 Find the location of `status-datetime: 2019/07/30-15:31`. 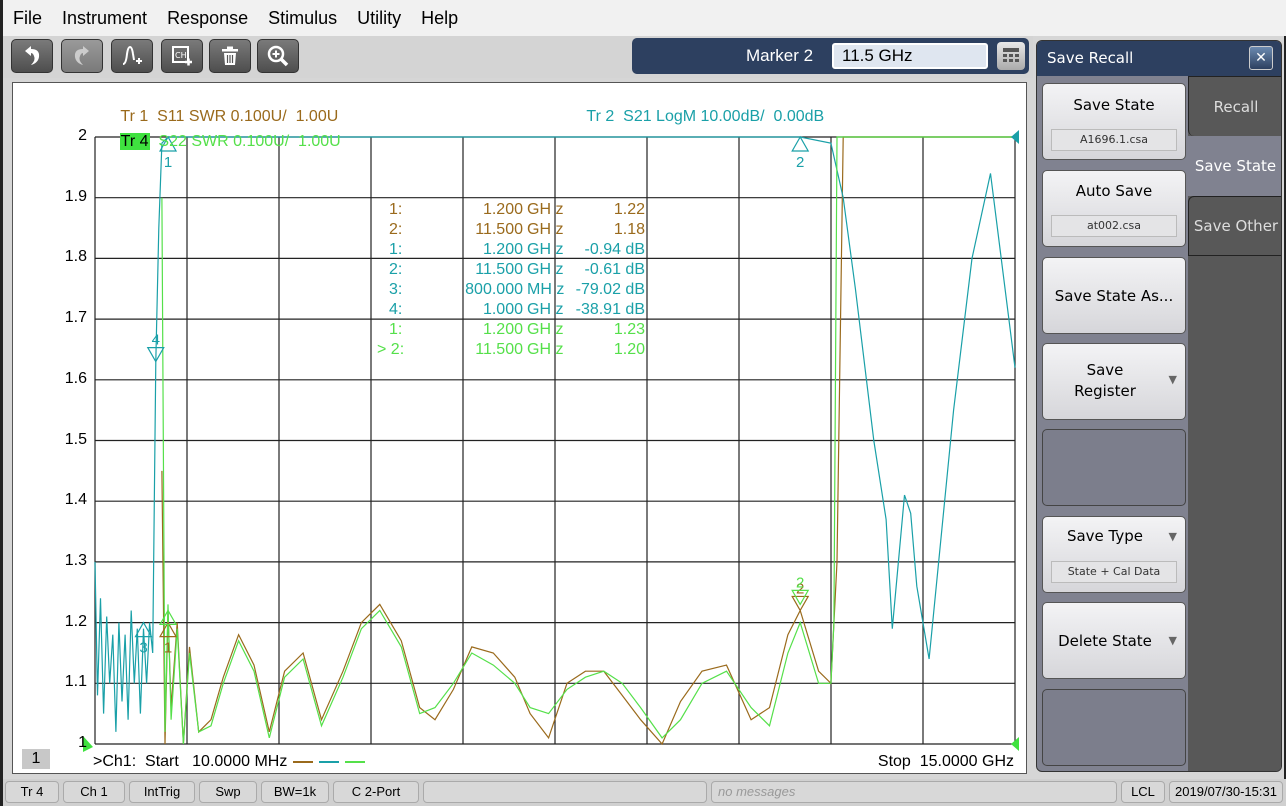

status-datetime: 2019/07/30-15:31 is located at coordinates (1226, 792).